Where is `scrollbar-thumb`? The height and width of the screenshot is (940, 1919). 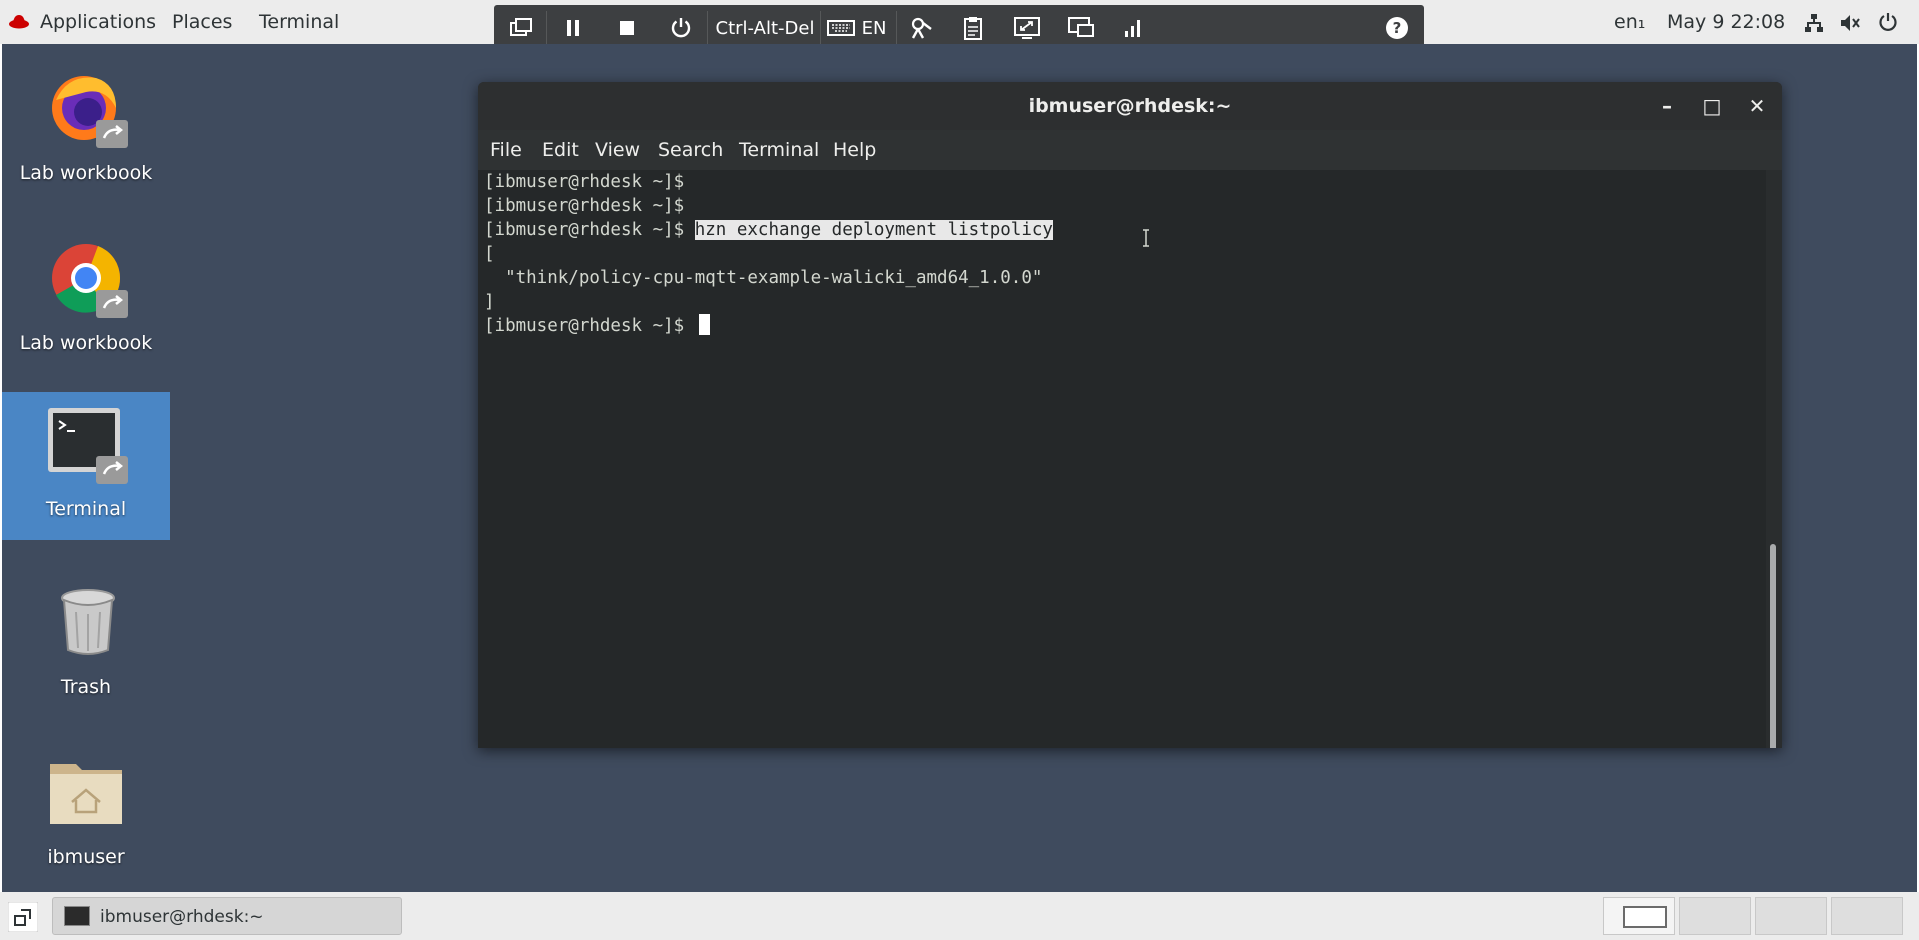
scrollbar-thumb is located at coordinates (1773, 646).